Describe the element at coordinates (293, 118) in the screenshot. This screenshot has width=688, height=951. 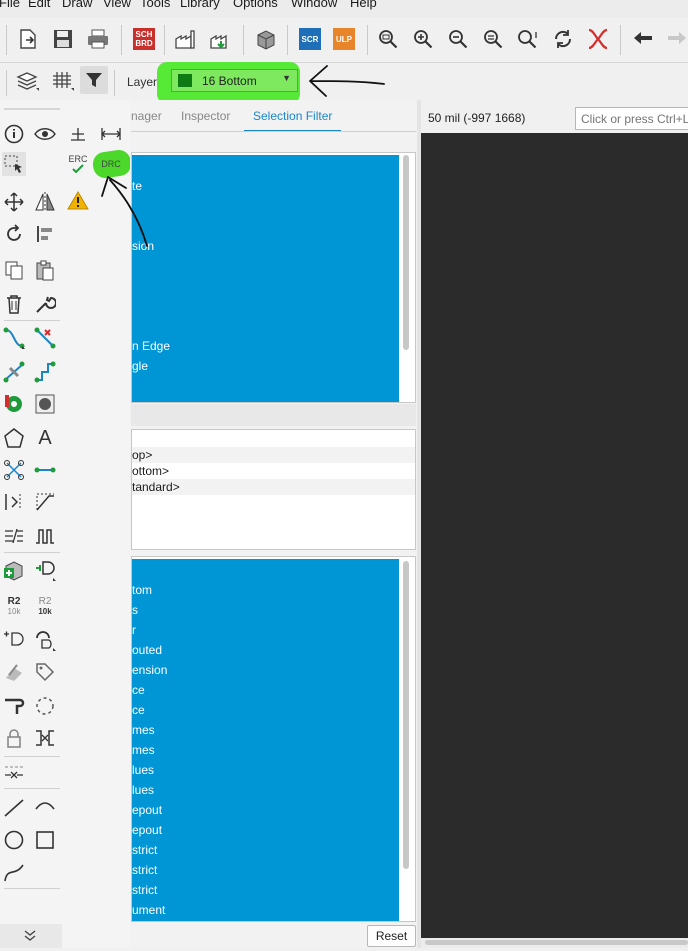
I see `tab-selection-filter: Selection Filter` at that location.